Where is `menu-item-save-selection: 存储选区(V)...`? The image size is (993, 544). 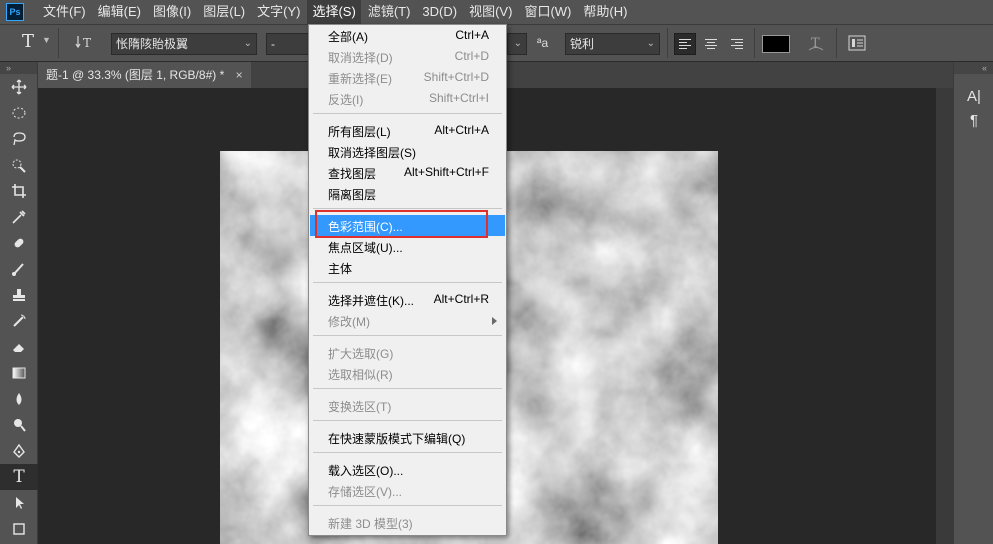 menu-item-save-selection: 存储选区(V)... is located at coordinates (407, 490).